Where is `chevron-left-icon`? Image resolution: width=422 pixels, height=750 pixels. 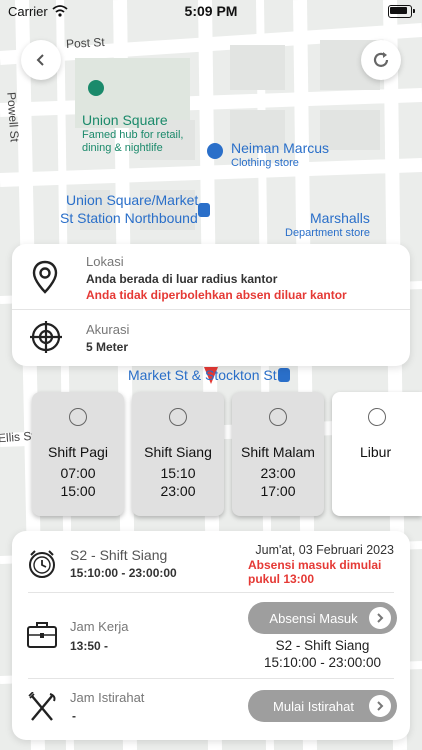 chevron-left-icon is located at coordinates (40, 60).